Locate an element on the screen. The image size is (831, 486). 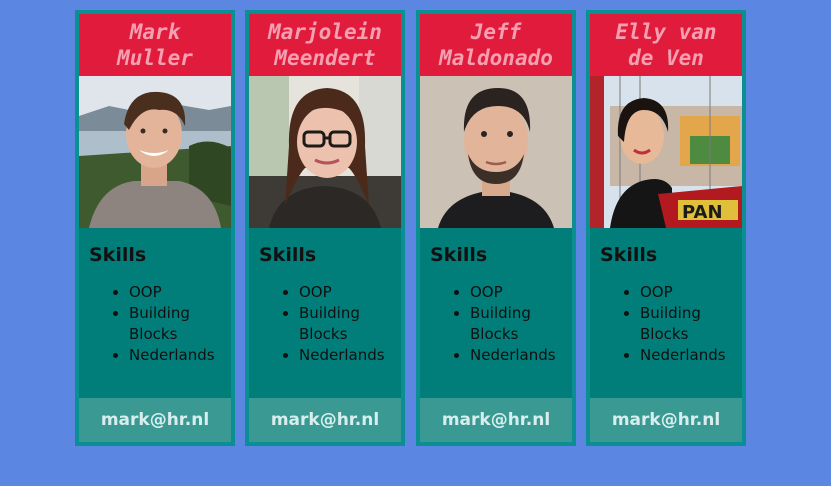
svg-text: PAN is located at coordinates (702, 212).